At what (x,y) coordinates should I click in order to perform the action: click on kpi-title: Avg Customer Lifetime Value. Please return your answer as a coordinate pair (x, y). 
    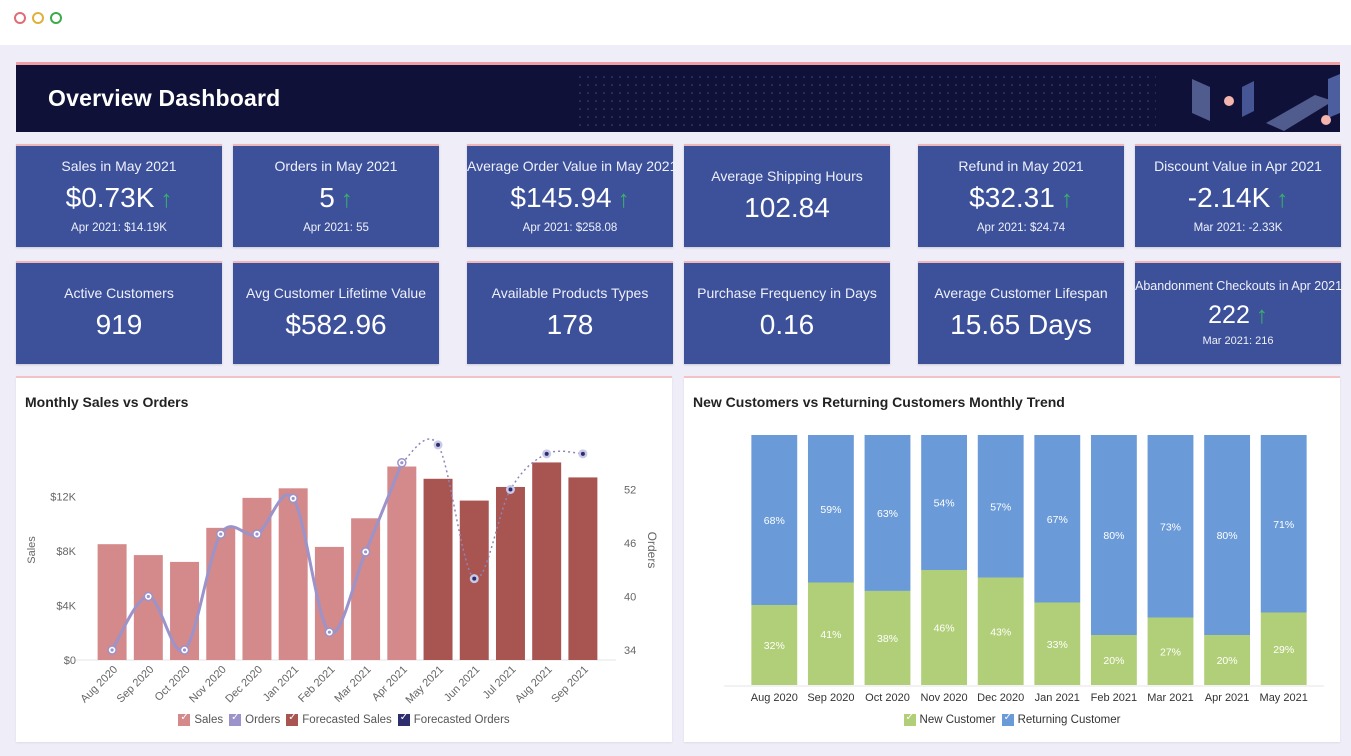
    Looking at the image, I should click on (335, 293).